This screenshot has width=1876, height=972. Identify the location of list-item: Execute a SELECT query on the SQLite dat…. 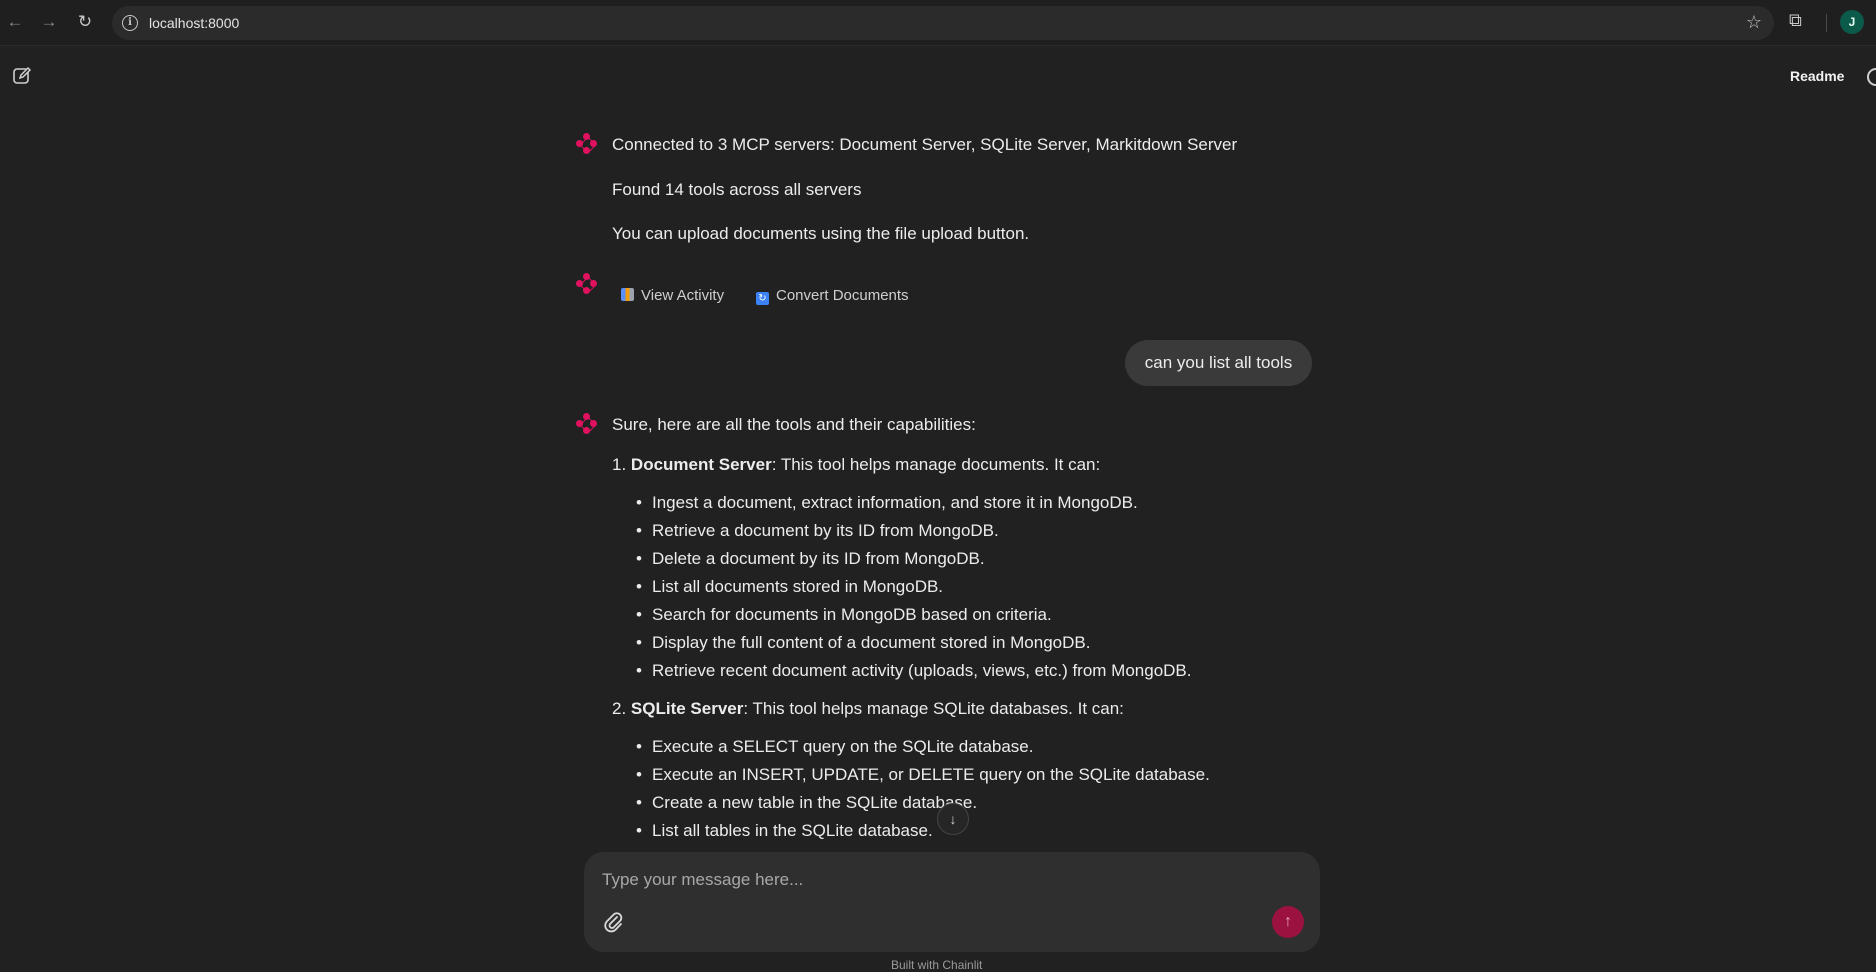
(835, 747).